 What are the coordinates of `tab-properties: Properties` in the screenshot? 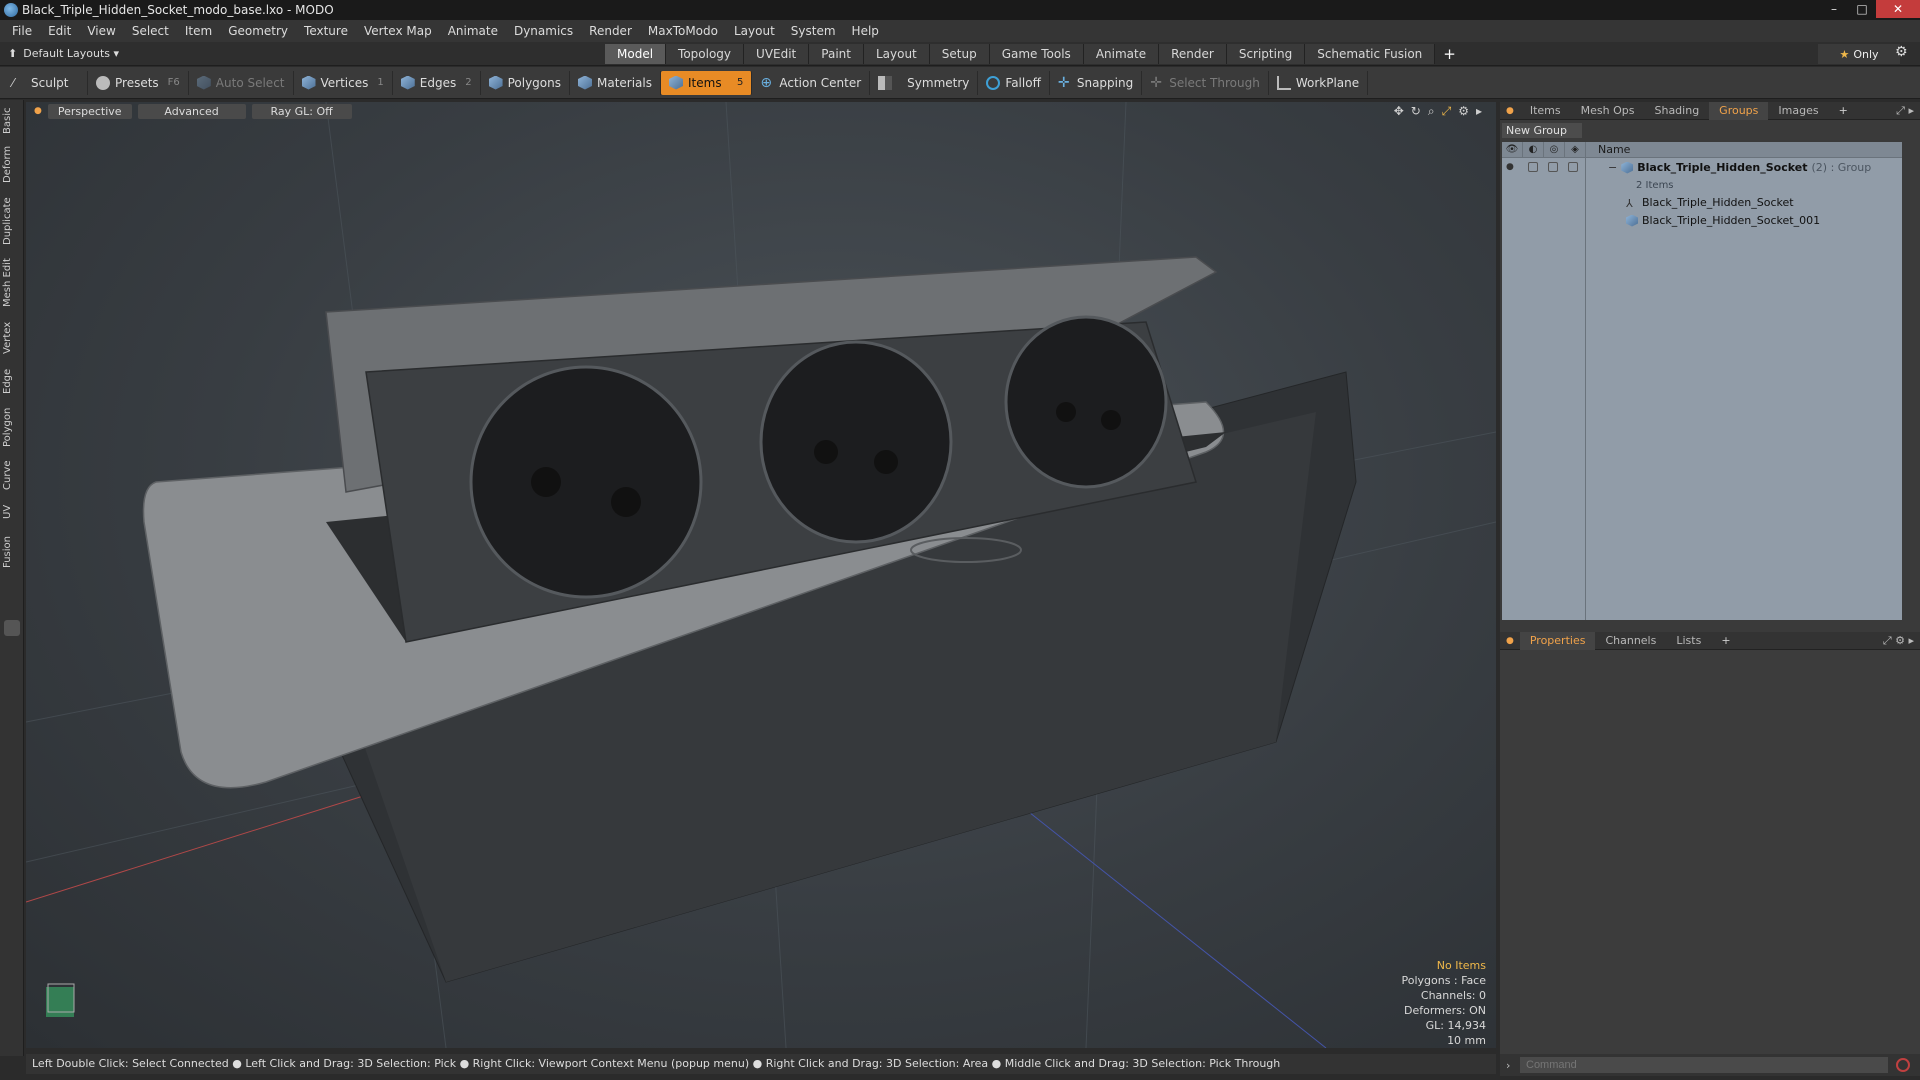 It's located at (1557, 640).